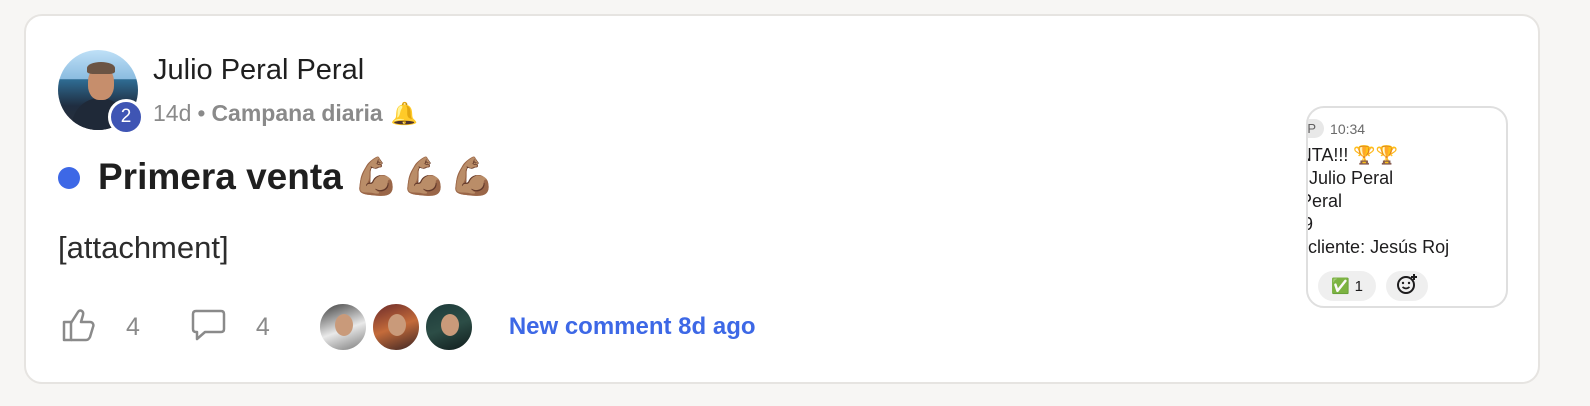 This screenshot has width=1590, height=406. I want to click on commenter-avatars, so click(397, 327).